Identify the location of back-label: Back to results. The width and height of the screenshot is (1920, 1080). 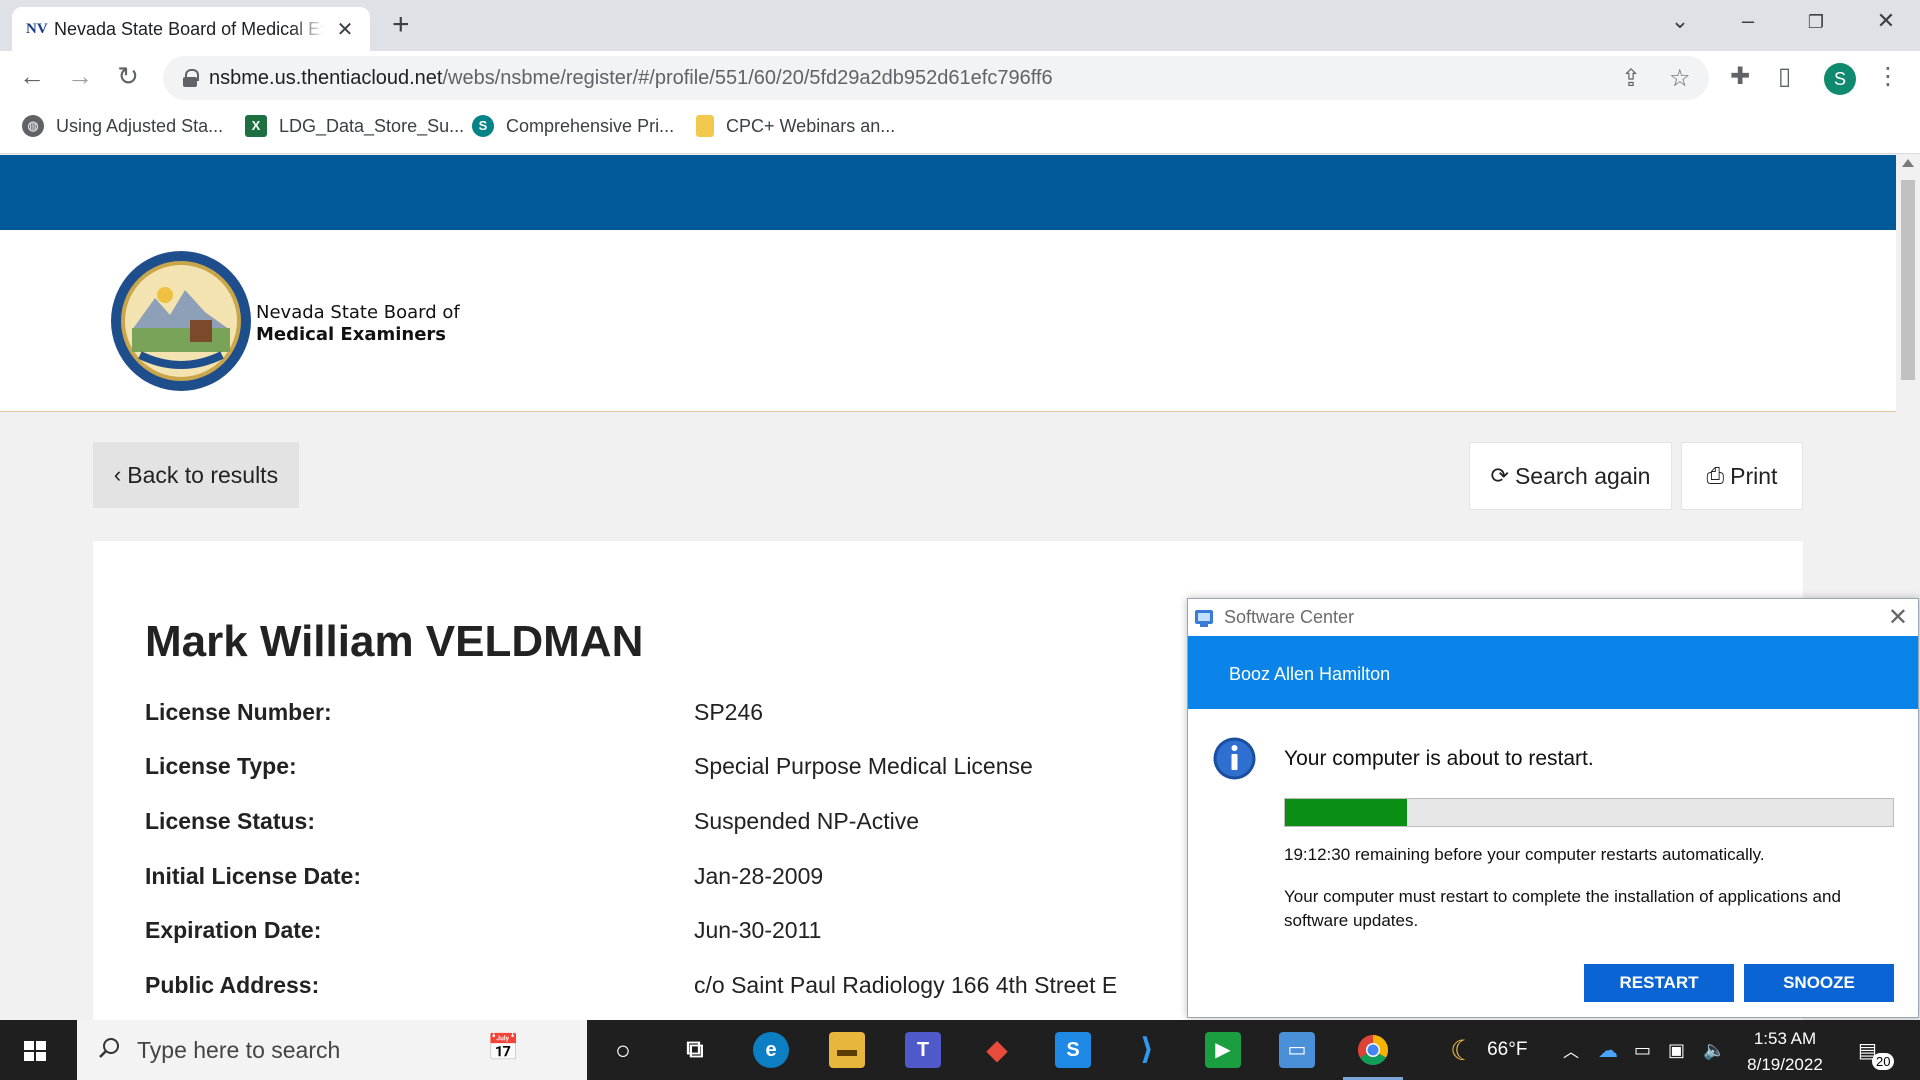
(203, 474).